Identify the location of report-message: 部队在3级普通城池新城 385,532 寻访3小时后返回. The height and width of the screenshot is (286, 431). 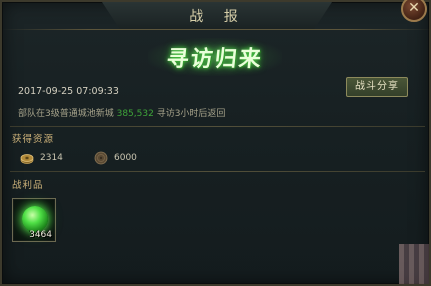
(121, 112).